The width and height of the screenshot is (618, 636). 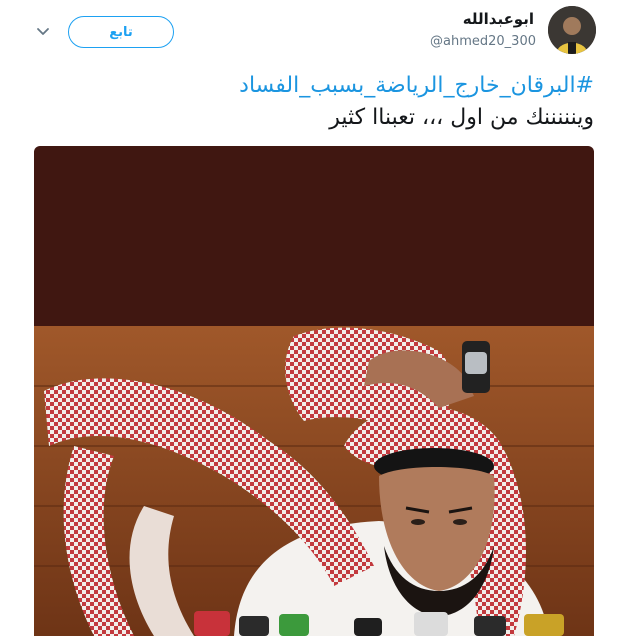 What do you see at coordinates (483, 41) in the screenshot?
I see `author-handle: @ahmed20_300` at bounding box center [483, 41].